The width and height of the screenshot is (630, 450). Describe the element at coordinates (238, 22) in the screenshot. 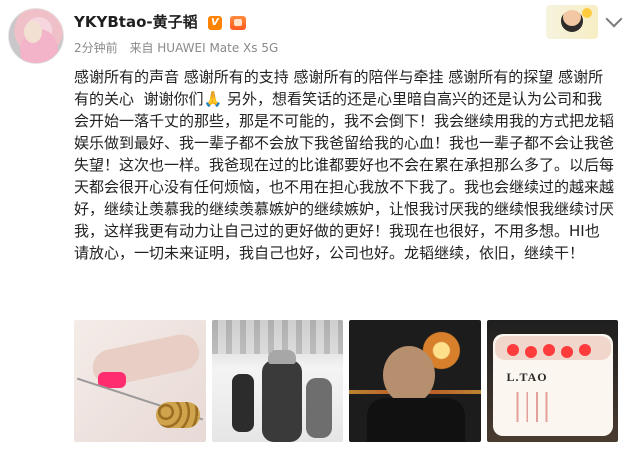

I see `vip-icon` at that location.